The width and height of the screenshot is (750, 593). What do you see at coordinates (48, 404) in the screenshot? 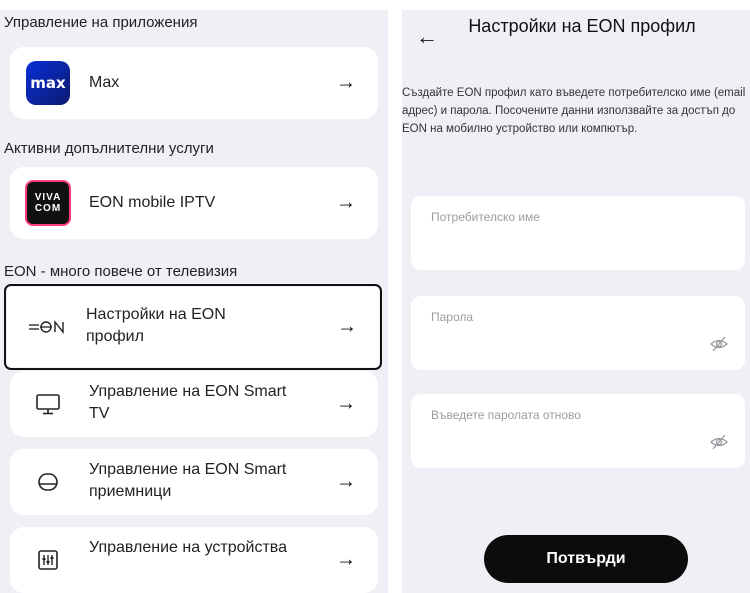
I see `tv-icon` at bounding box center [48, 404].